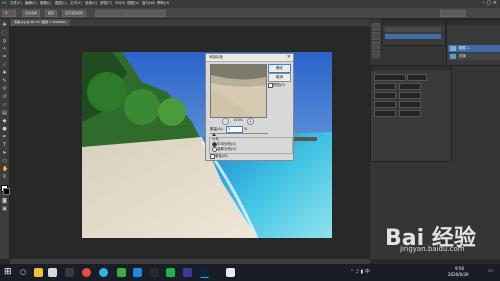  I want to click on marquee-icon: ⬚, so click(4, 33).